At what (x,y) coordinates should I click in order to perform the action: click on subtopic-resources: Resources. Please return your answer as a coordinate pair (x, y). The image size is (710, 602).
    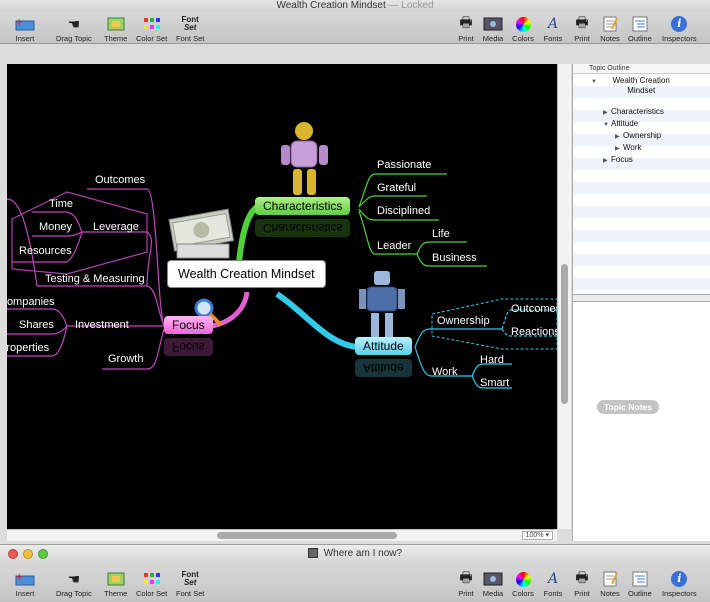
    Looking at the image, I should click on (45, 251).